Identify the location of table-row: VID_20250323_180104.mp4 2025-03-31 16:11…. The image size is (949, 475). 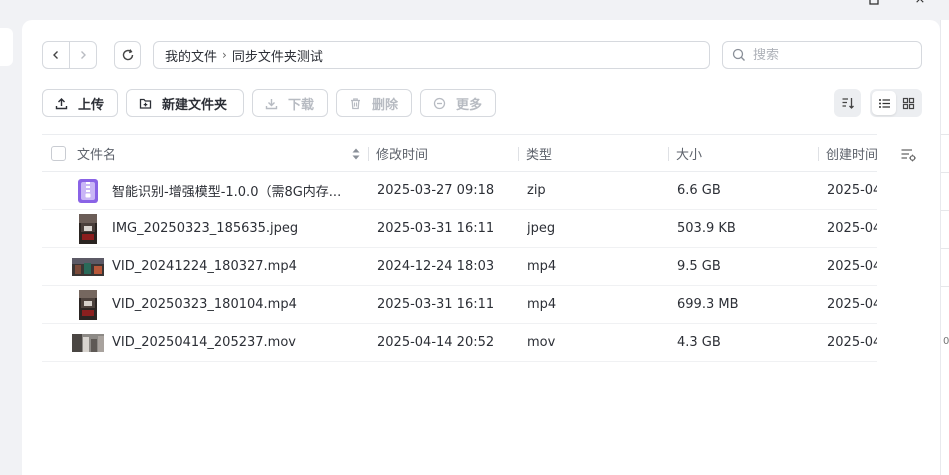
(459, 305).